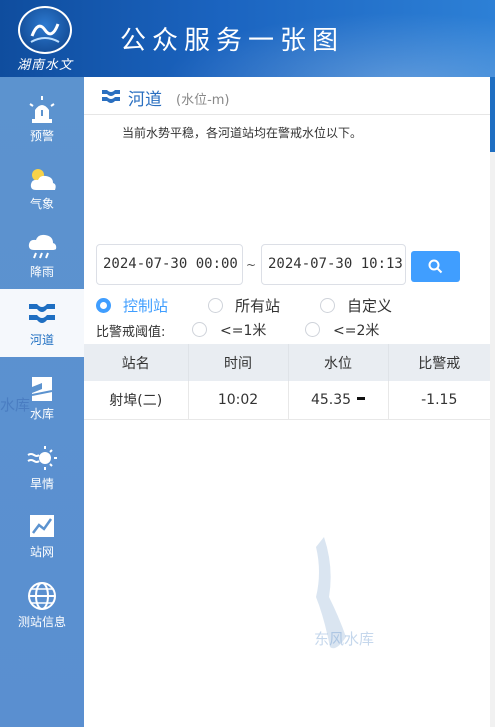 The height and width of the screenshot is (727, 495). What do you see at coordinates (103, 305) in the screenshot?
I see `radio-control-station` at bounding box center [103, 305].